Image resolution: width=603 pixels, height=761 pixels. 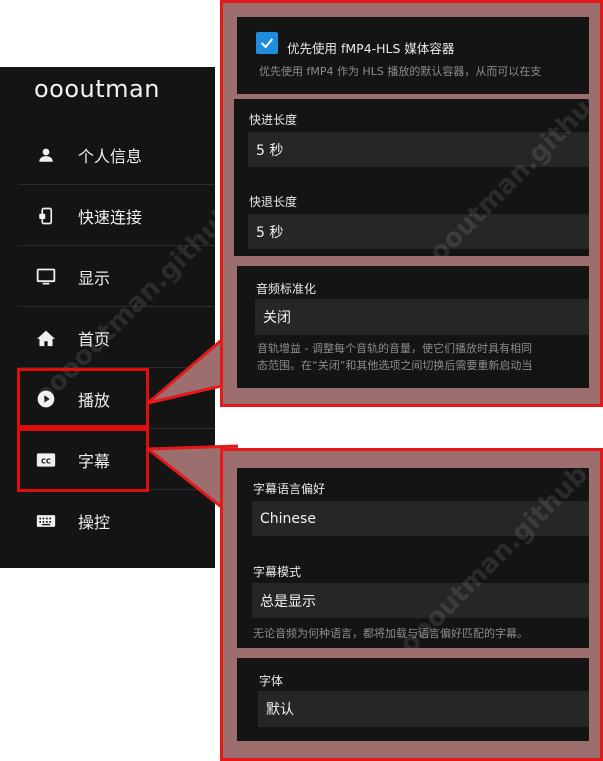 What do you see at coordinates (277, 572) in the screenshot?
I see `subtitle-mode-label: 字幕模式` at bounding box center [277, 572].